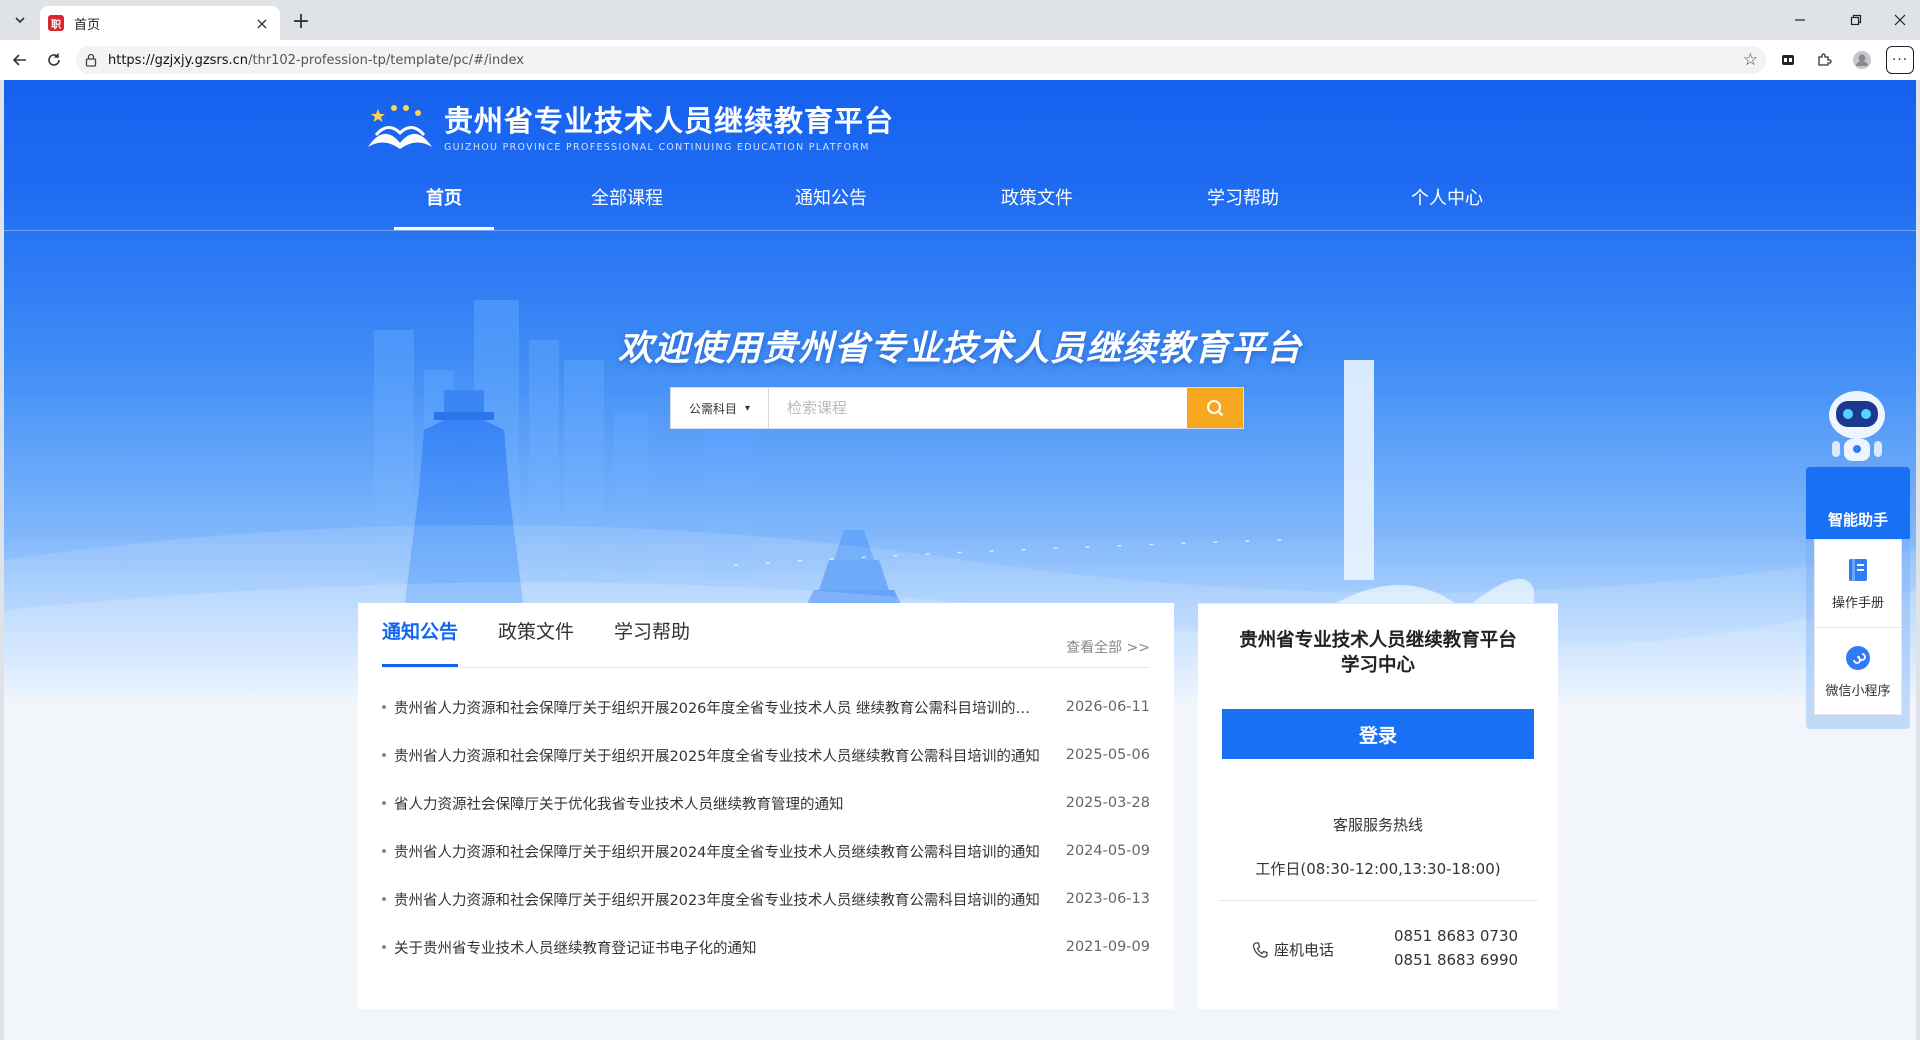 This screenshot has height=1040, width=1920. Describe the element at coordinates (87, 25) in the screenshot. I see `tab-title: 首页` at that location.